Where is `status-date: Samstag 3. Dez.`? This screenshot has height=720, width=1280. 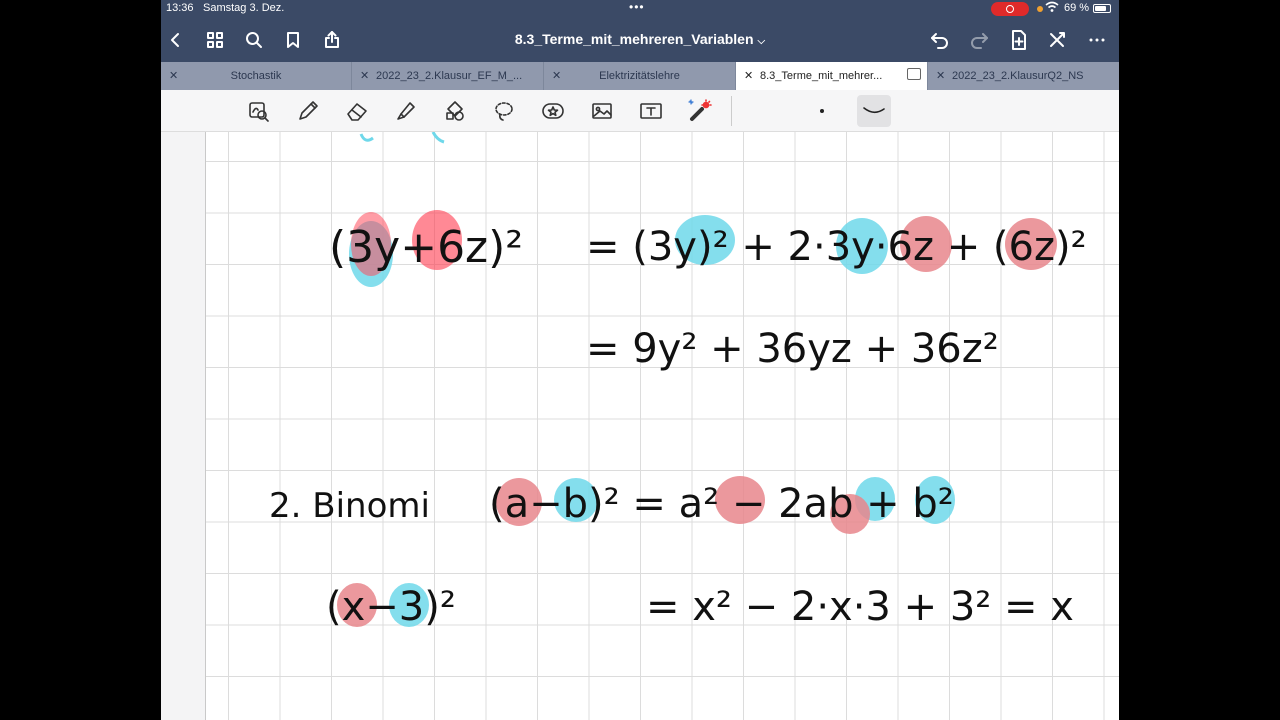 status-date: Samstag 3. Dez. is located at coordinates (244, 8).